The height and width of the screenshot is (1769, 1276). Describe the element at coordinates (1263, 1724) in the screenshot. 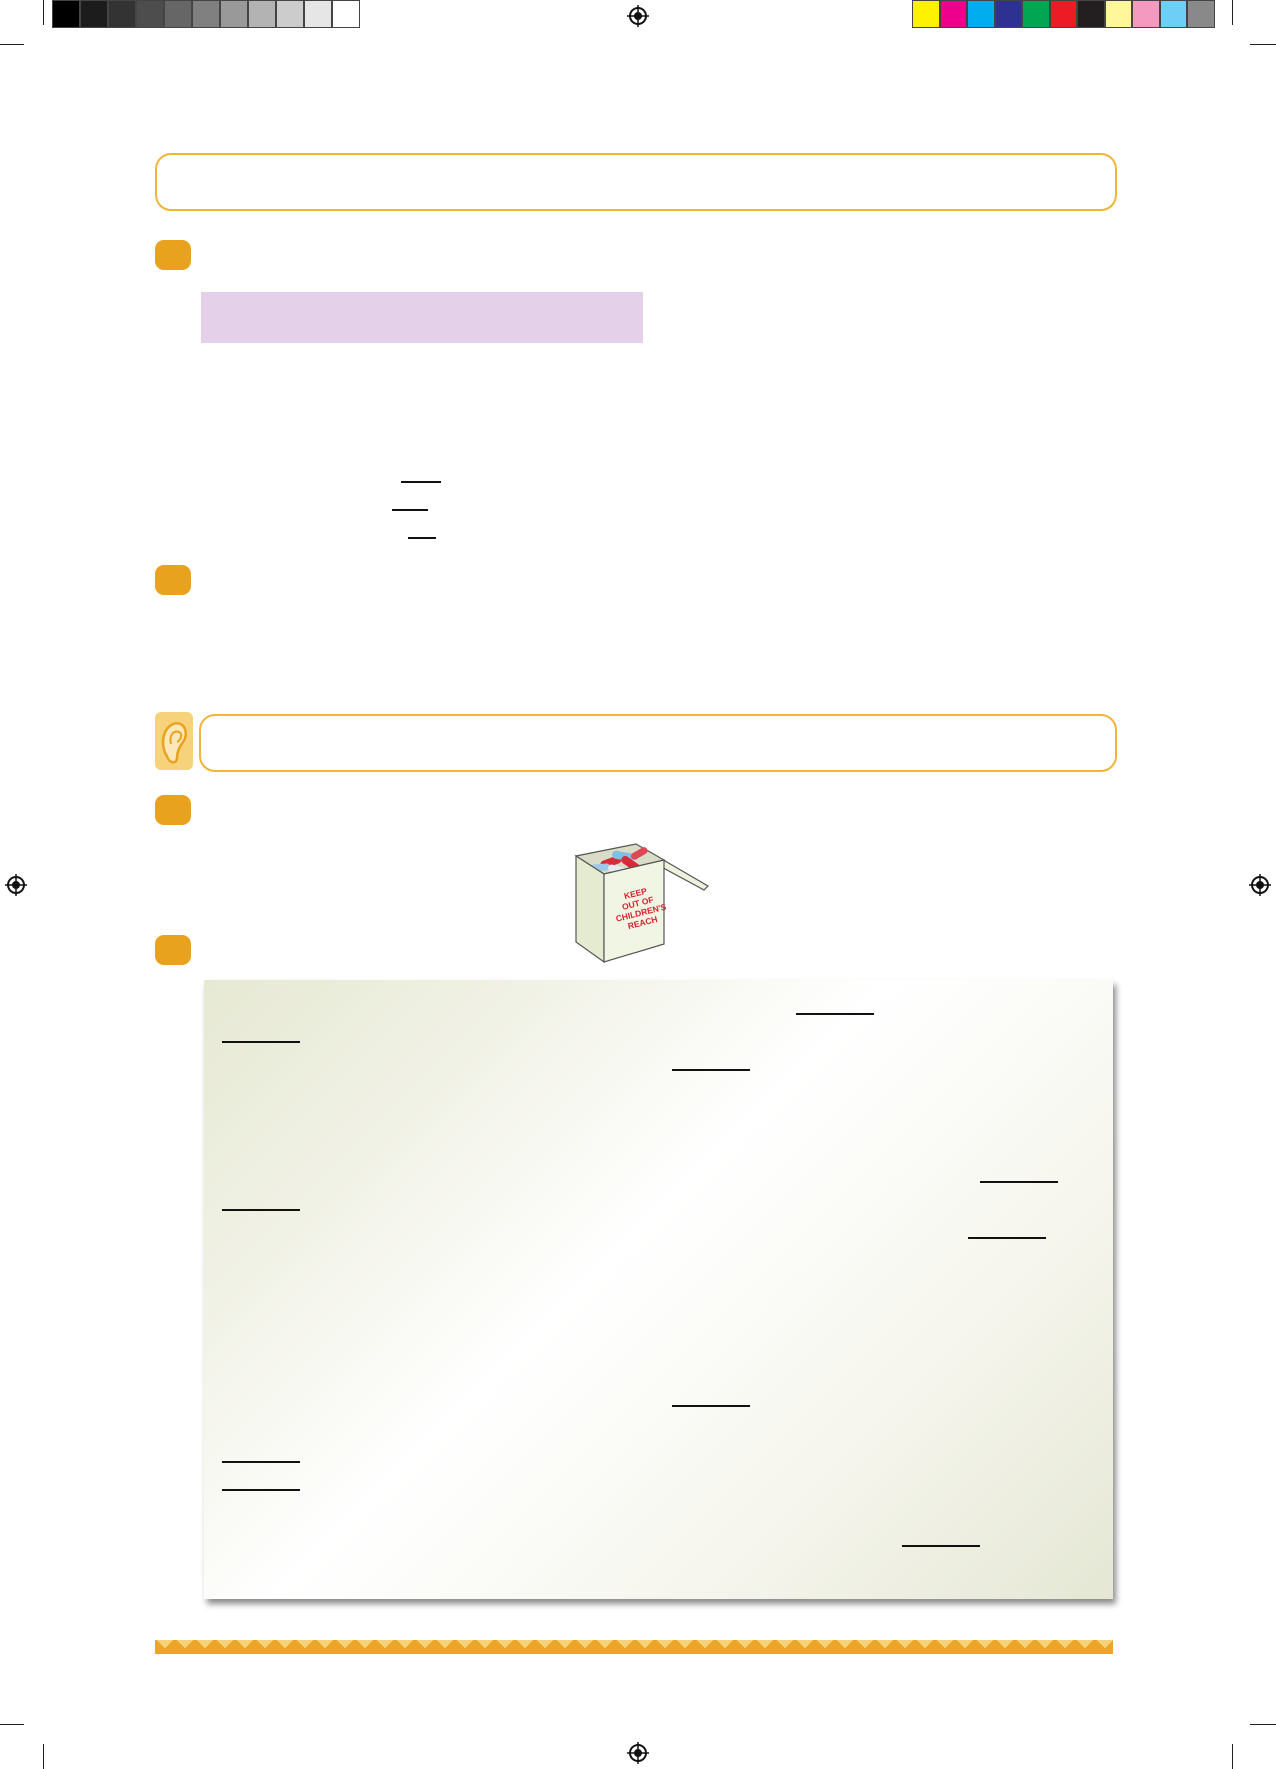

I see `crop-mark-br-h` at that location.